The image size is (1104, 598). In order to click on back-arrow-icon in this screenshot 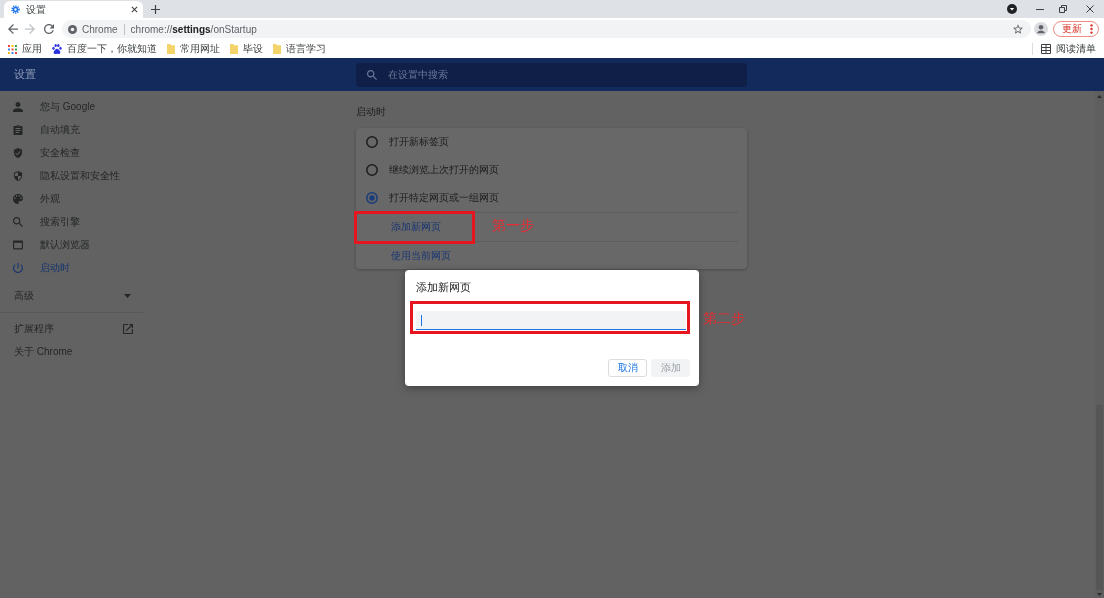, I will do `click(13, 29)`.